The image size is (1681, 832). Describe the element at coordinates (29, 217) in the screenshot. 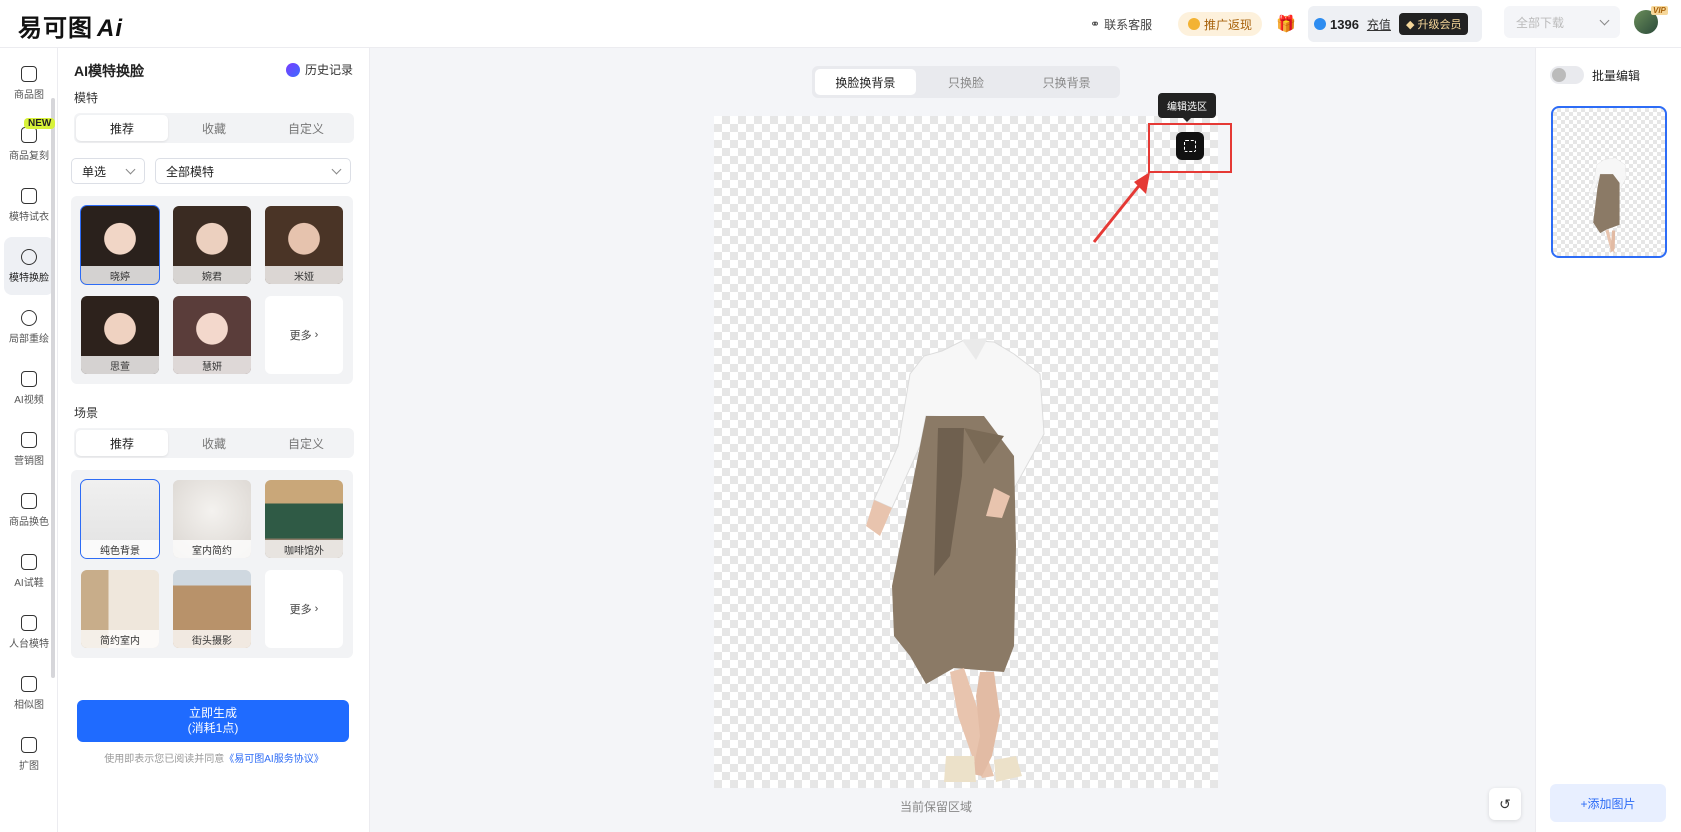

I see `sidebar-item-label: 模特试衣` at that location.